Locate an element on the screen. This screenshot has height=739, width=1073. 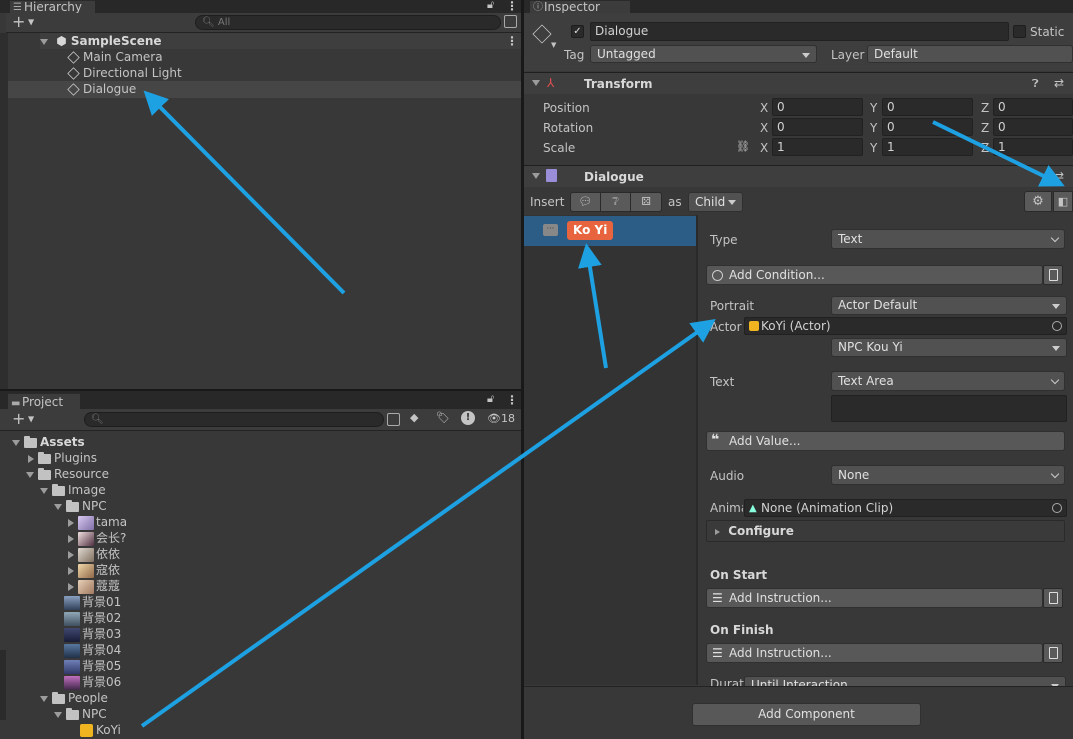
arrow-to-node-badge is located at coordinates (593, 306).